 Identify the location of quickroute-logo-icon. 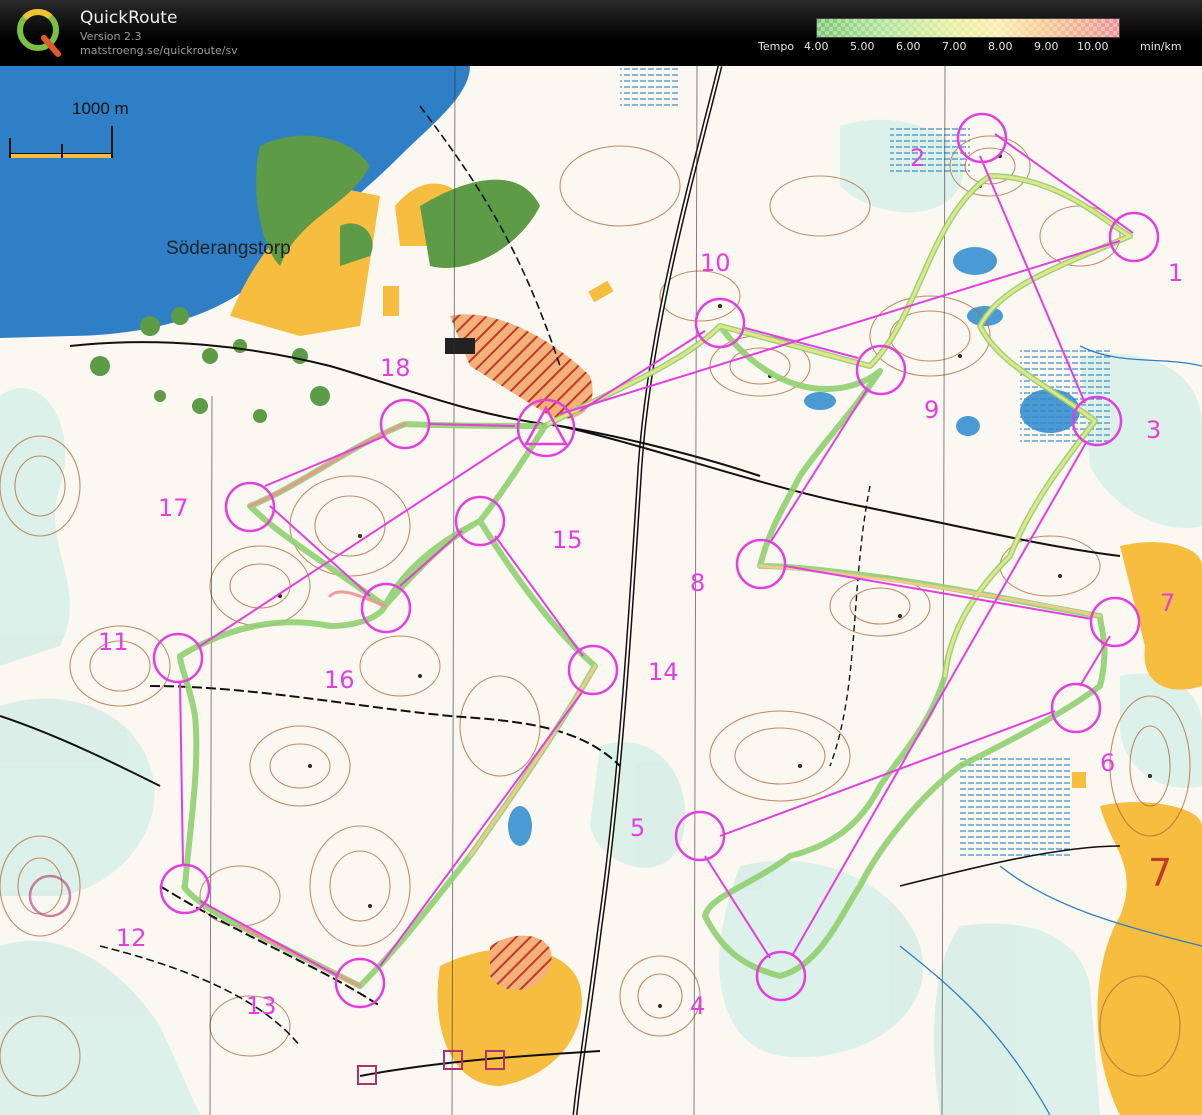
(39, 33).